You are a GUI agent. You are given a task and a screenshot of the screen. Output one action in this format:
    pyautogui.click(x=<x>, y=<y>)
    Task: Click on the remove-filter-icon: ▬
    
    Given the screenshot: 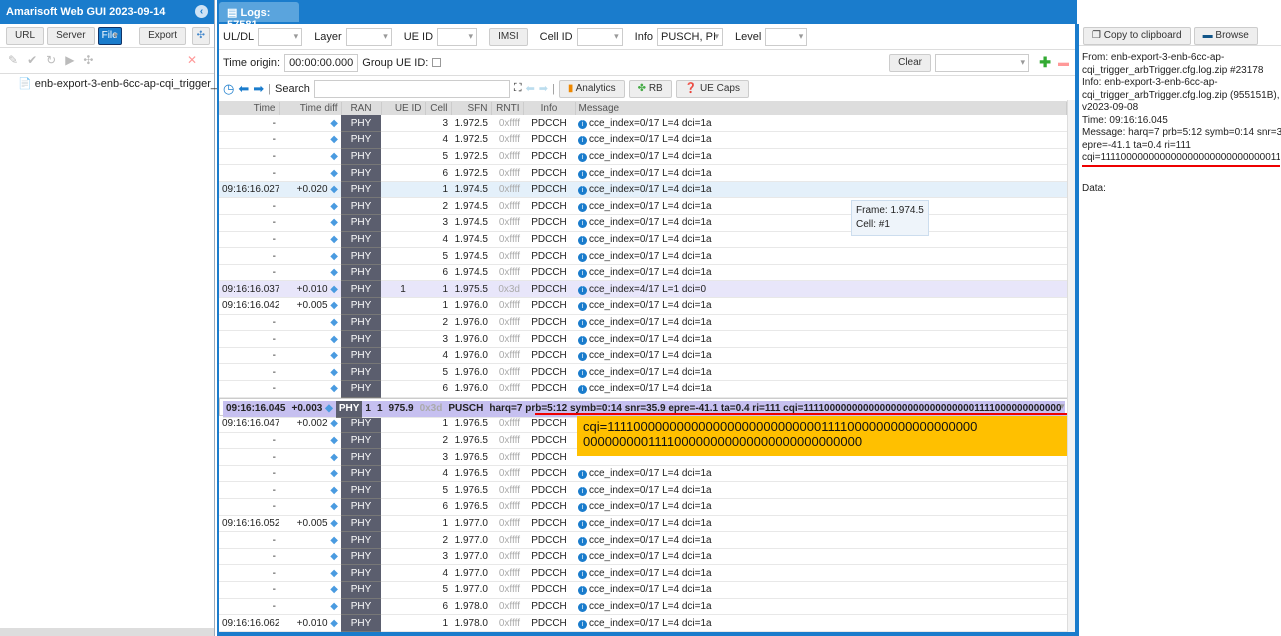 What is the action you would take?
    pyautogui.click(x=1063, y=63)
    